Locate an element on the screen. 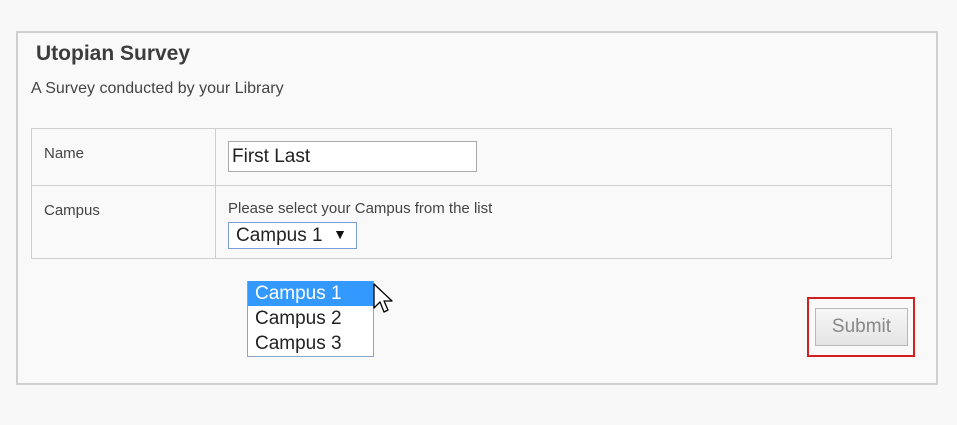 This screenshot has width=957, height=425. name-field-cell is located at coordinates (553, 157).